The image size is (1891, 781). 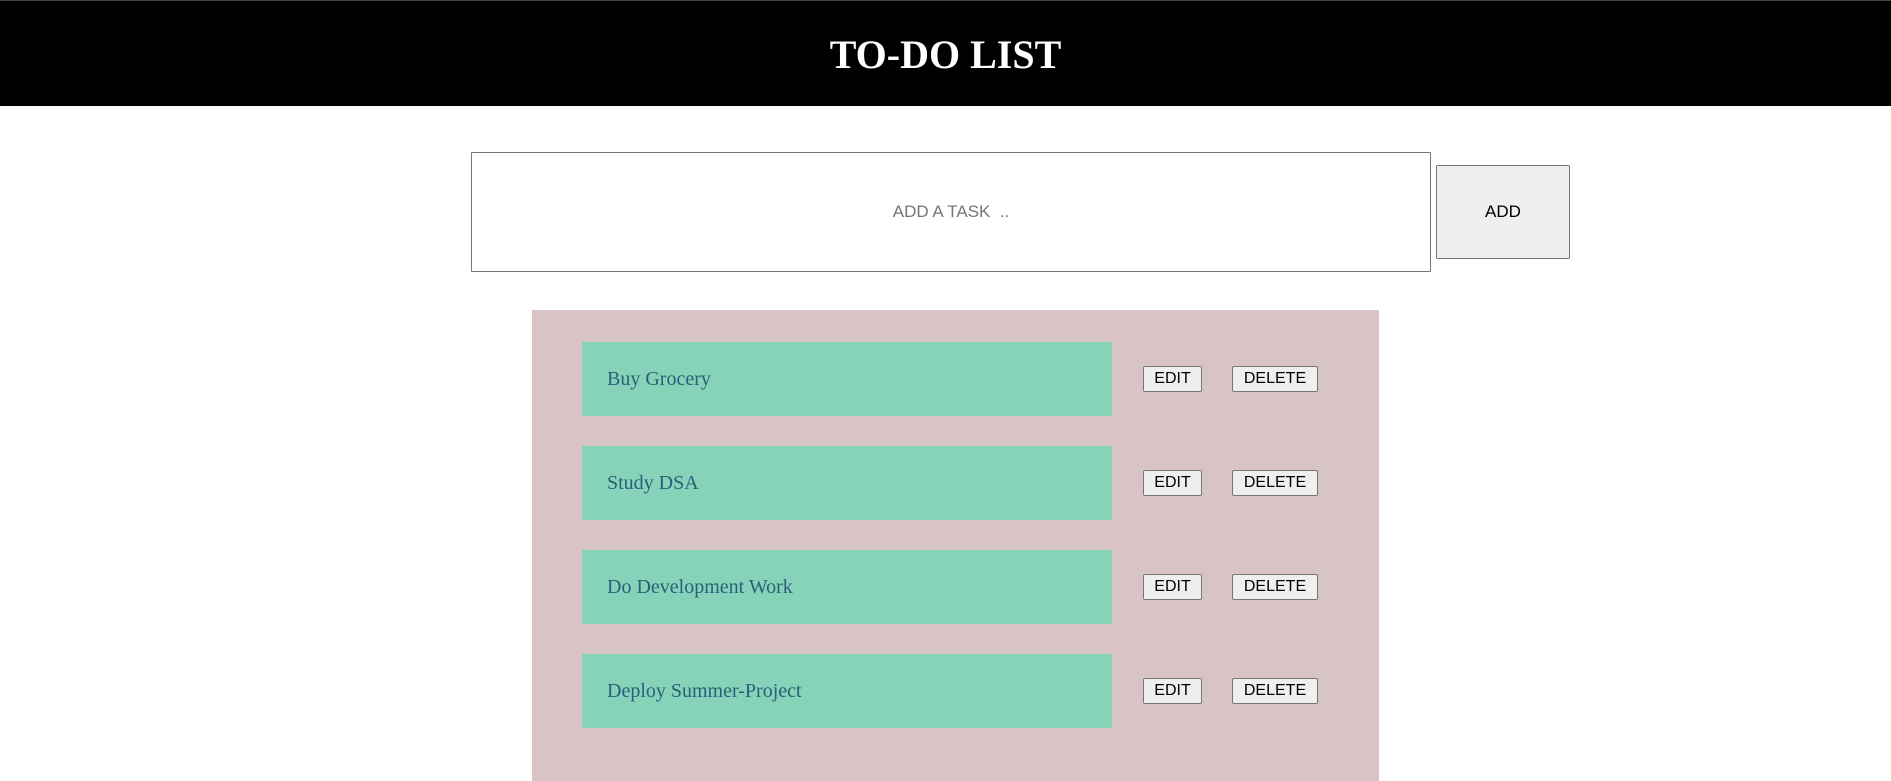 I want to click on add-task-button: ADD, so click(x=1503, y=212).